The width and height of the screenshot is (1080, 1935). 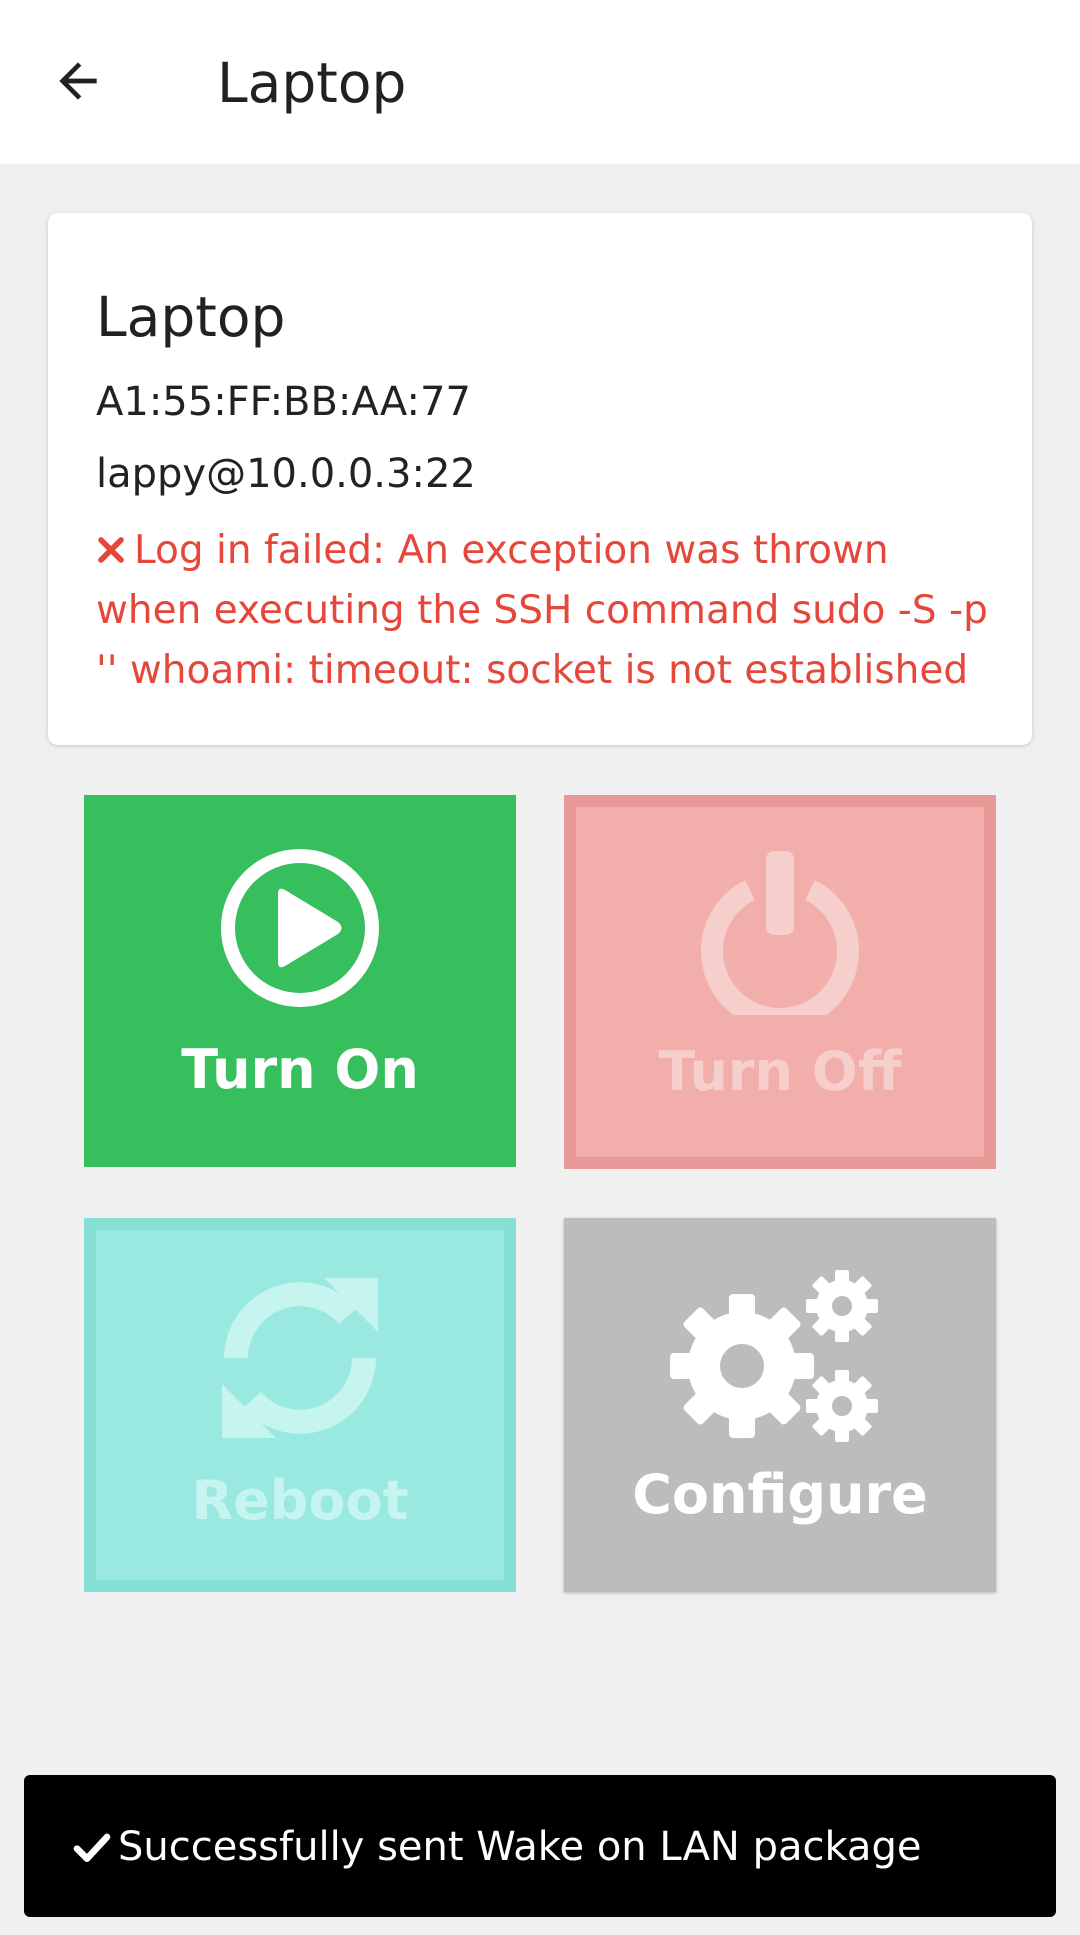 What do you see at coordinates (780, 1071) in the screenshot?
I see `turn-off-label: Turn Off` at bounding box center [780, 1071].